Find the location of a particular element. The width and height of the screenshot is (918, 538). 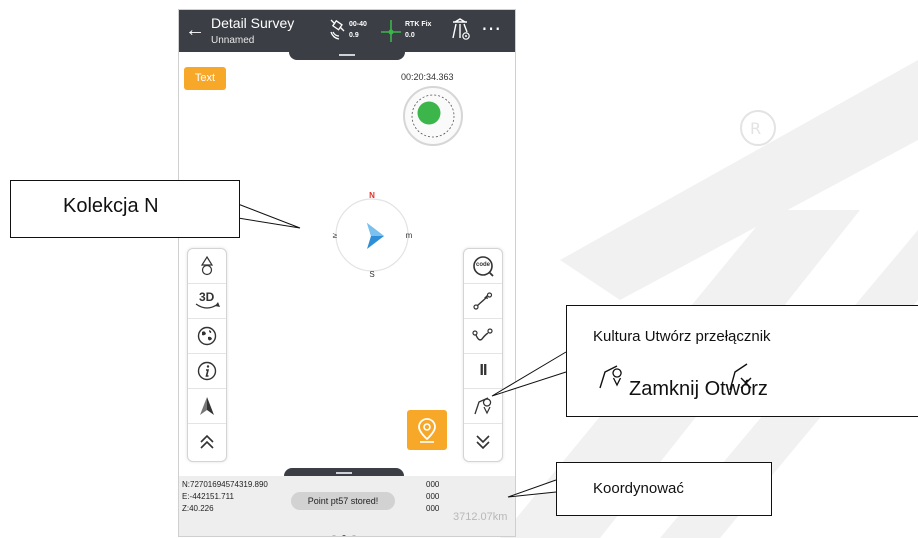

feature-toggle-button is located at coordinates (483, 406).